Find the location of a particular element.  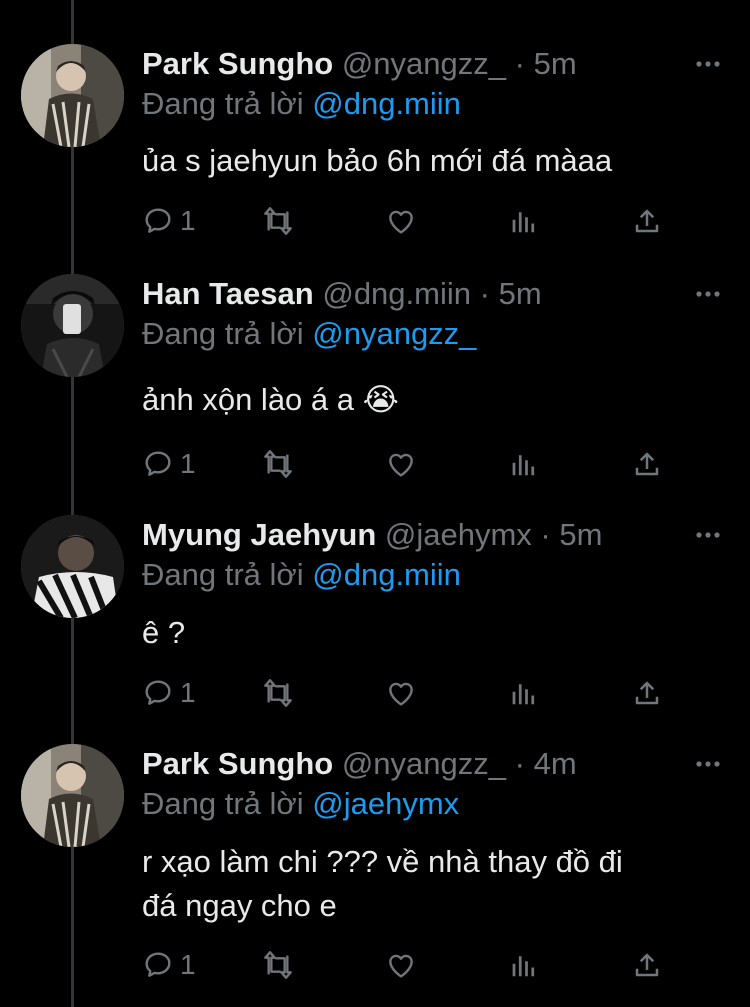

author-name: Han Taesan is located at coordinates (228, 293).